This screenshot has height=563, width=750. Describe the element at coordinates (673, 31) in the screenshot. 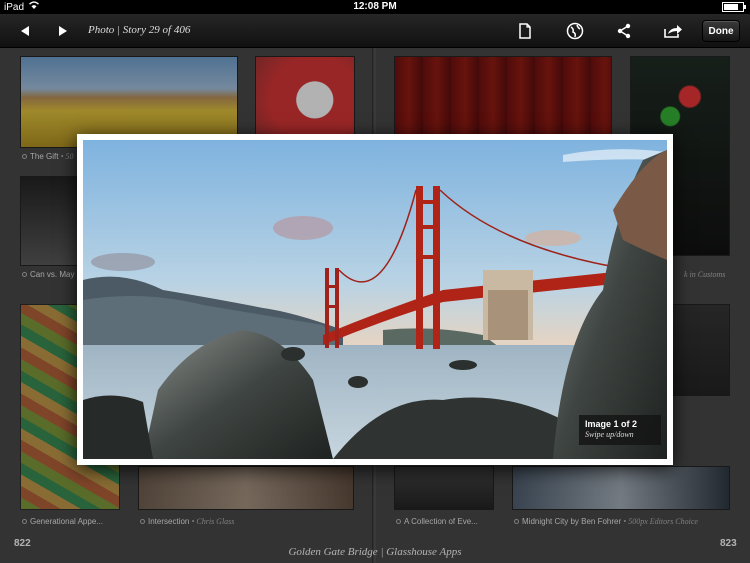

I see `export-icon` at that location.